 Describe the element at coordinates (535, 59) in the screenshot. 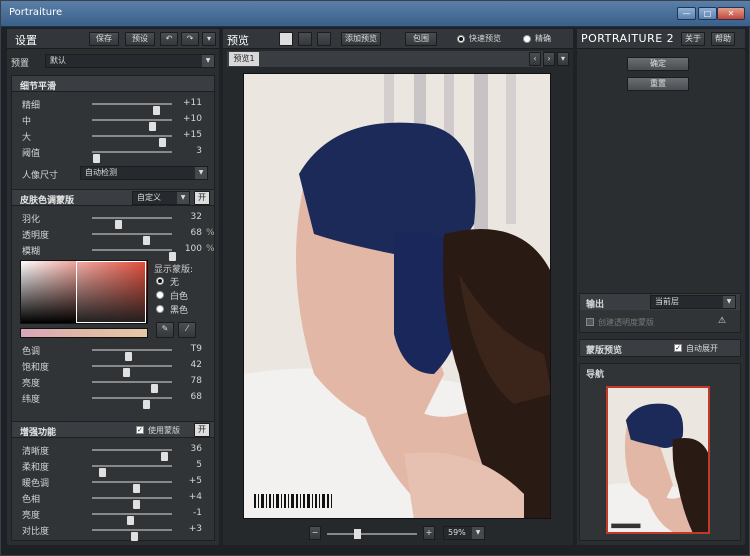

I see `tab-prev-button: ‹` at that location.